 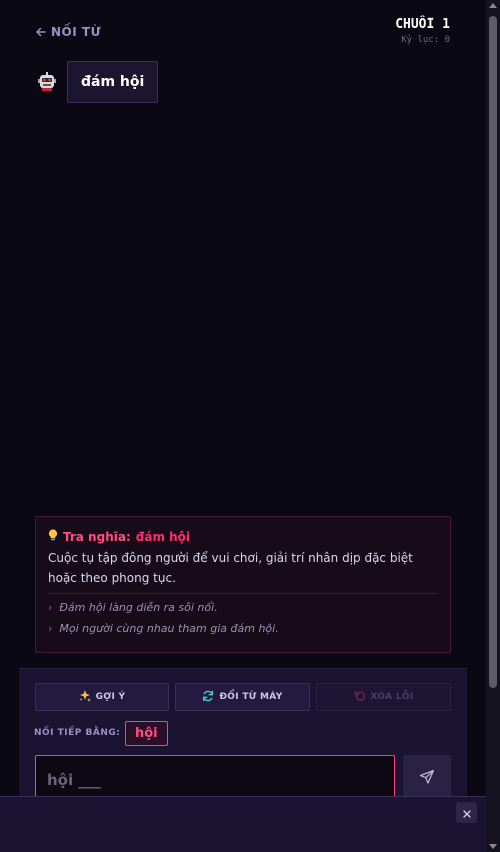 What do you see at coordinates (138, 607) in the screenshot?
I see `example-text: Đám hội làng diễn ra sôi nổi.` at bounding box center [138, 607].